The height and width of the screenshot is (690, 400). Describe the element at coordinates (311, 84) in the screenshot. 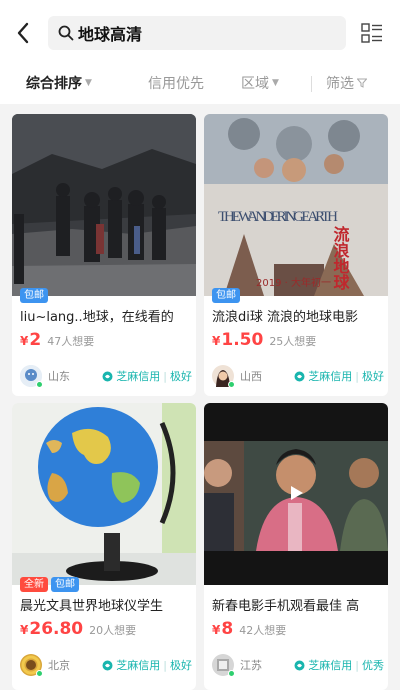

I see `divider` at that location.